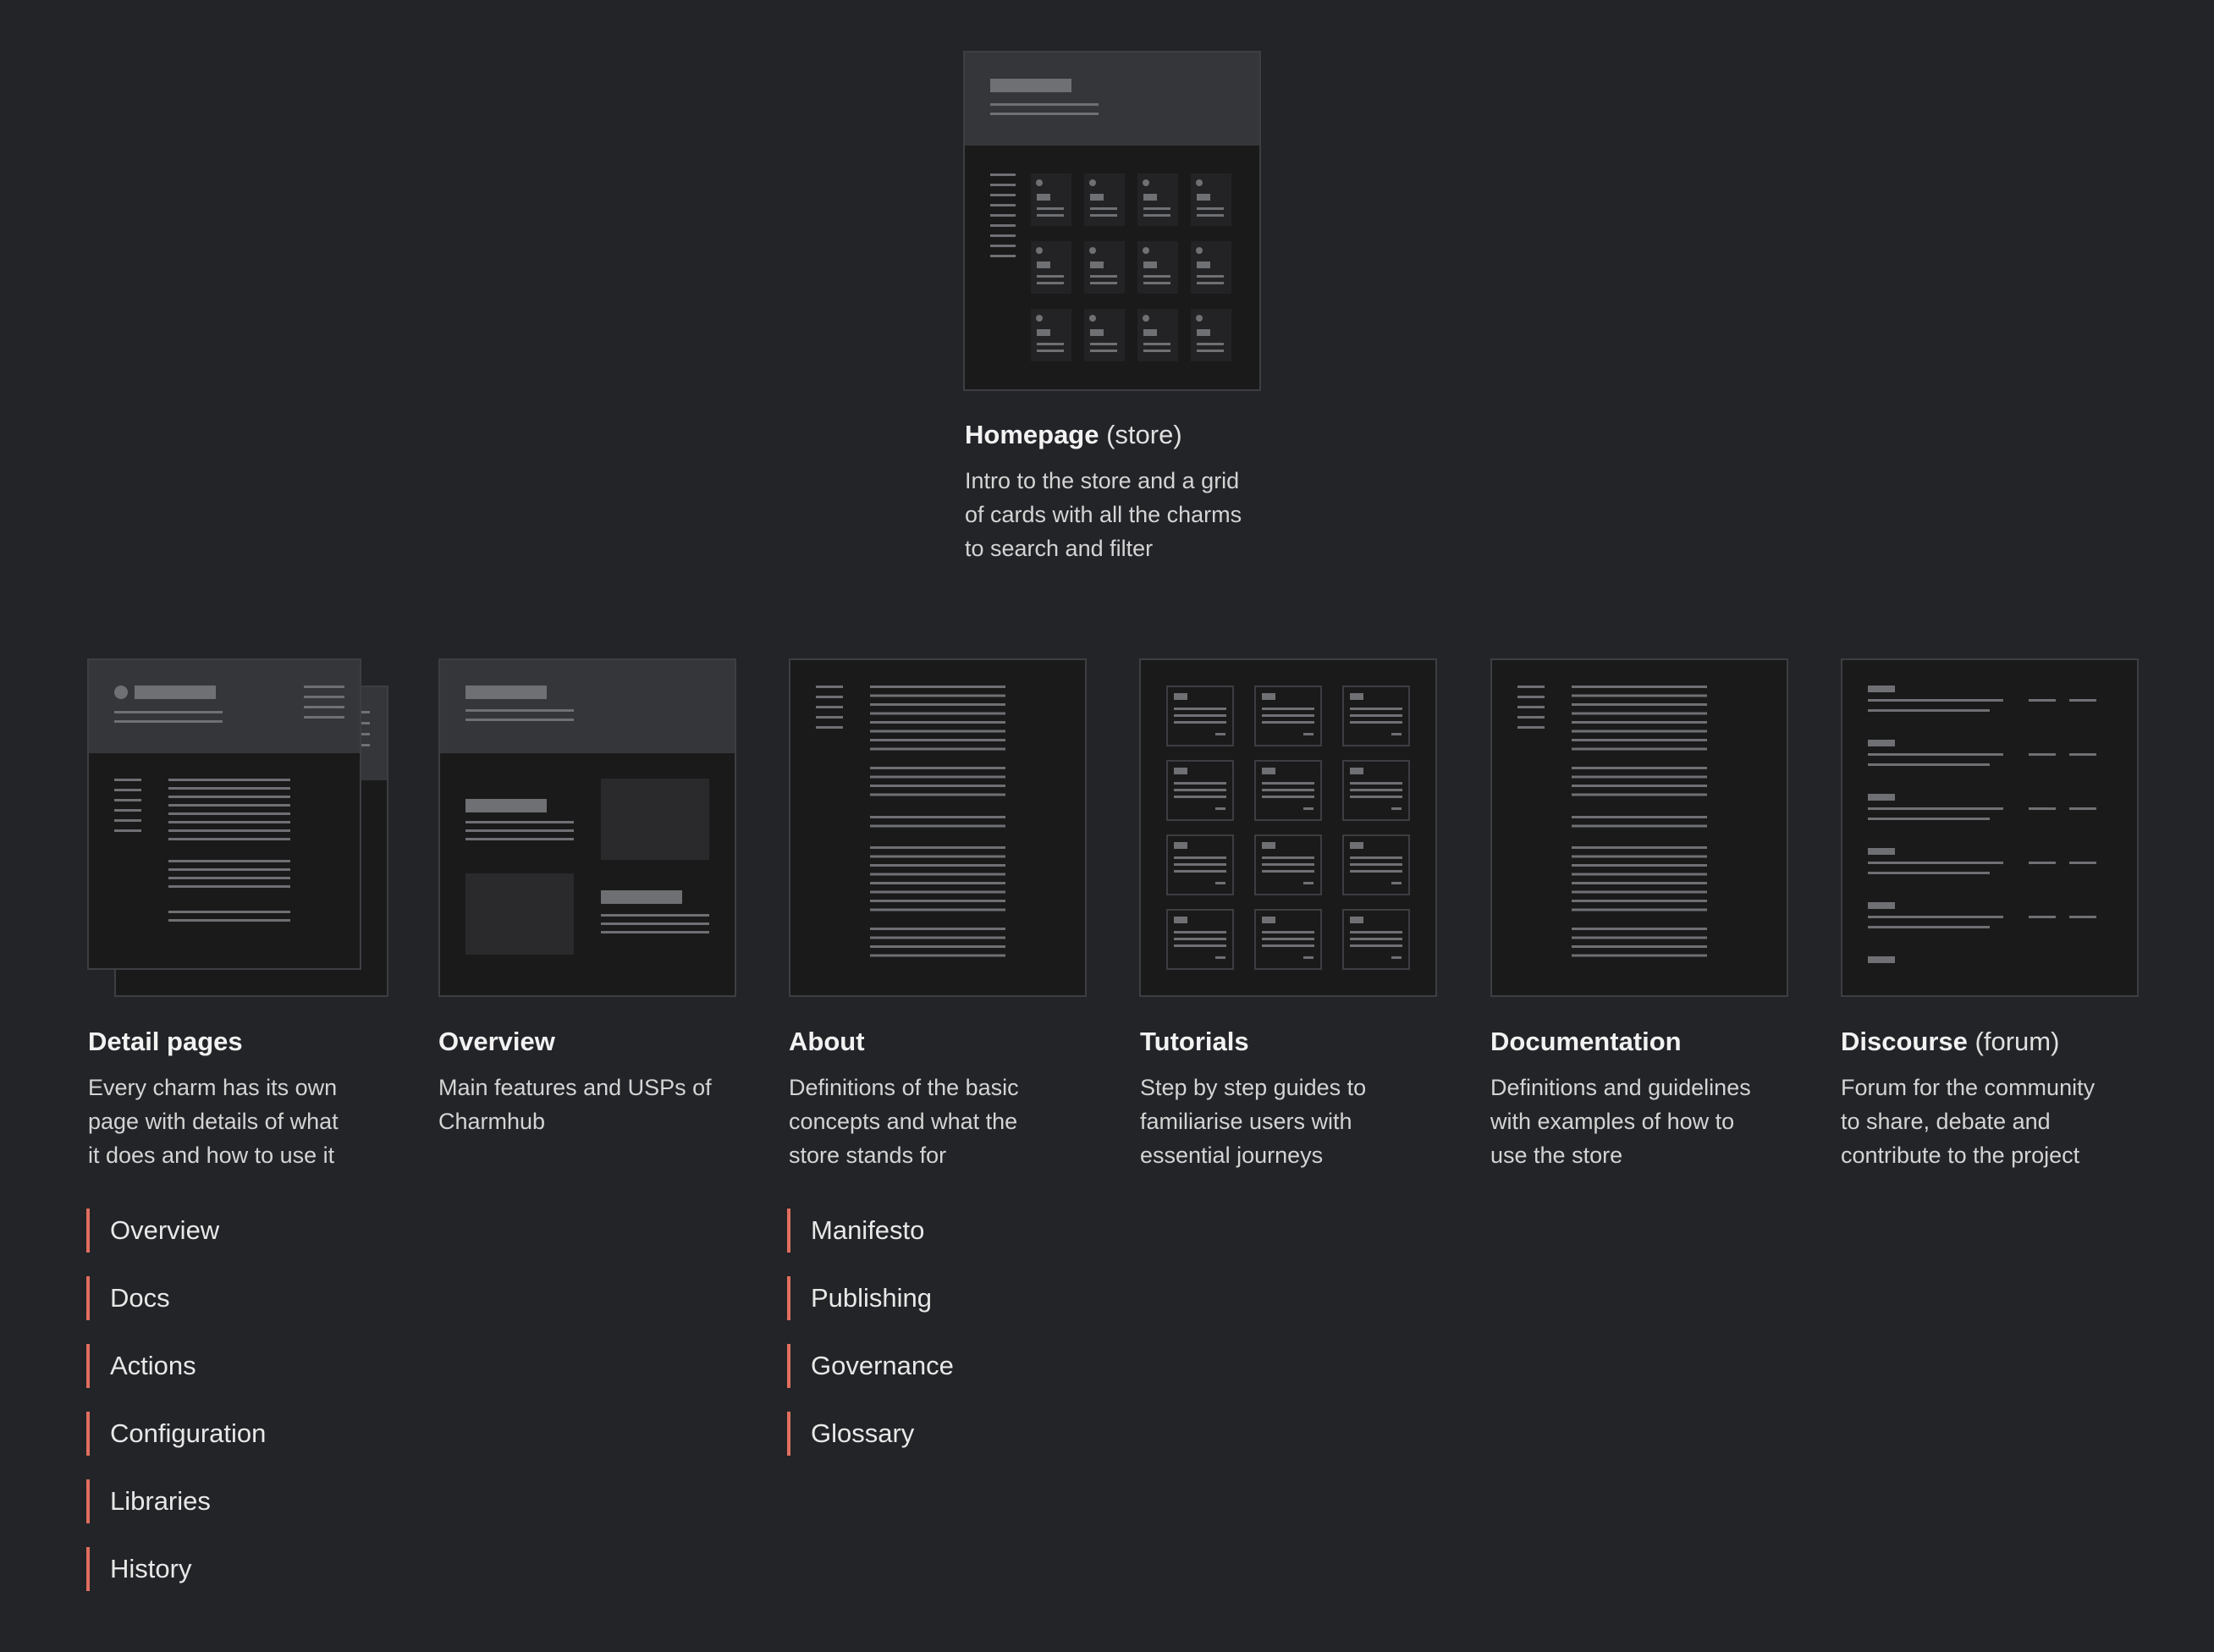 Image resolution: width=2214 pixels, height=1652 pixels. Describe the element at coordinates (1030, 85) in the screenshot. I see `title-bar` at that location.